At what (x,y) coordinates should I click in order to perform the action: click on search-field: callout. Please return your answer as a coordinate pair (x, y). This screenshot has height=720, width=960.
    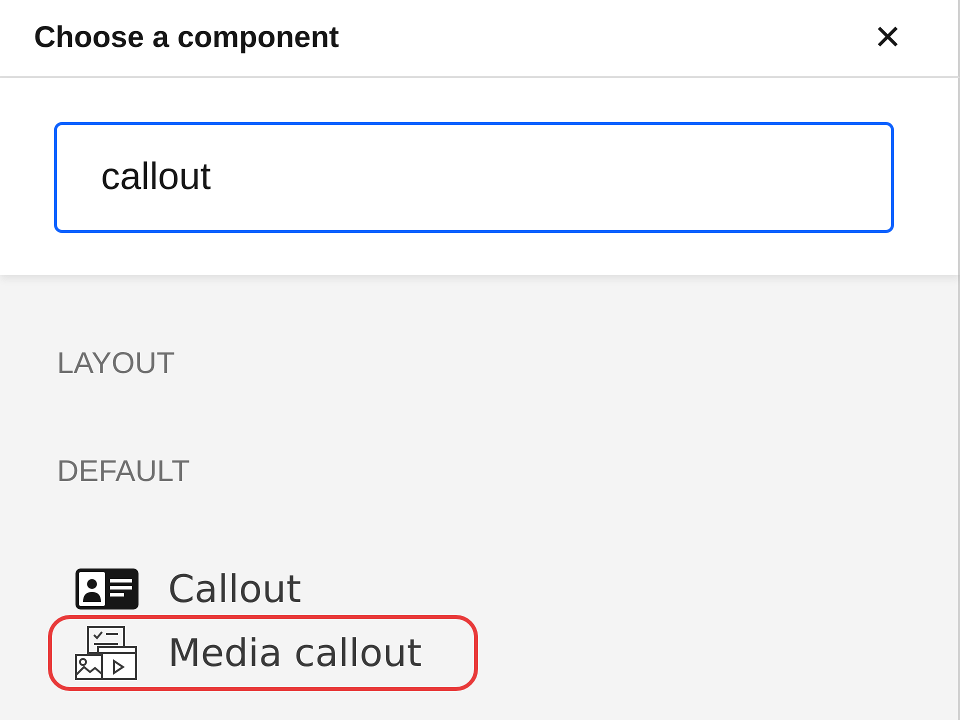
    Looking at the image, I should click on (474, 177).